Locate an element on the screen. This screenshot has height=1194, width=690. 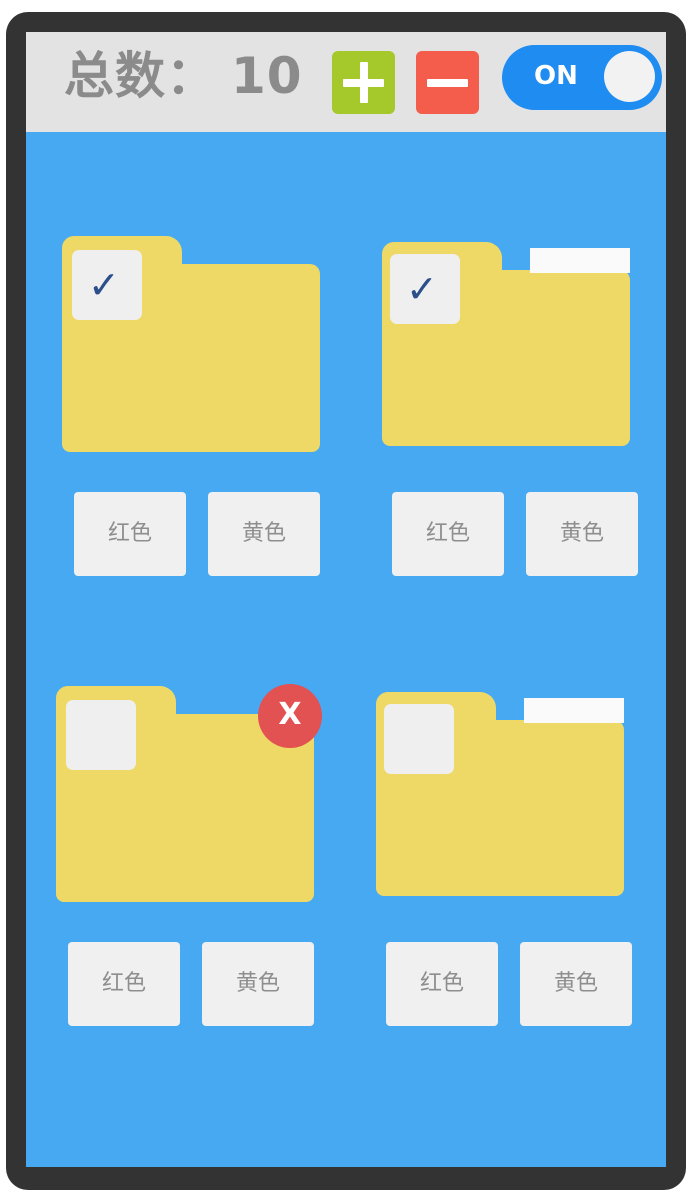
top-bar: 总数： 10 ON is located at coordinates (346, 82).